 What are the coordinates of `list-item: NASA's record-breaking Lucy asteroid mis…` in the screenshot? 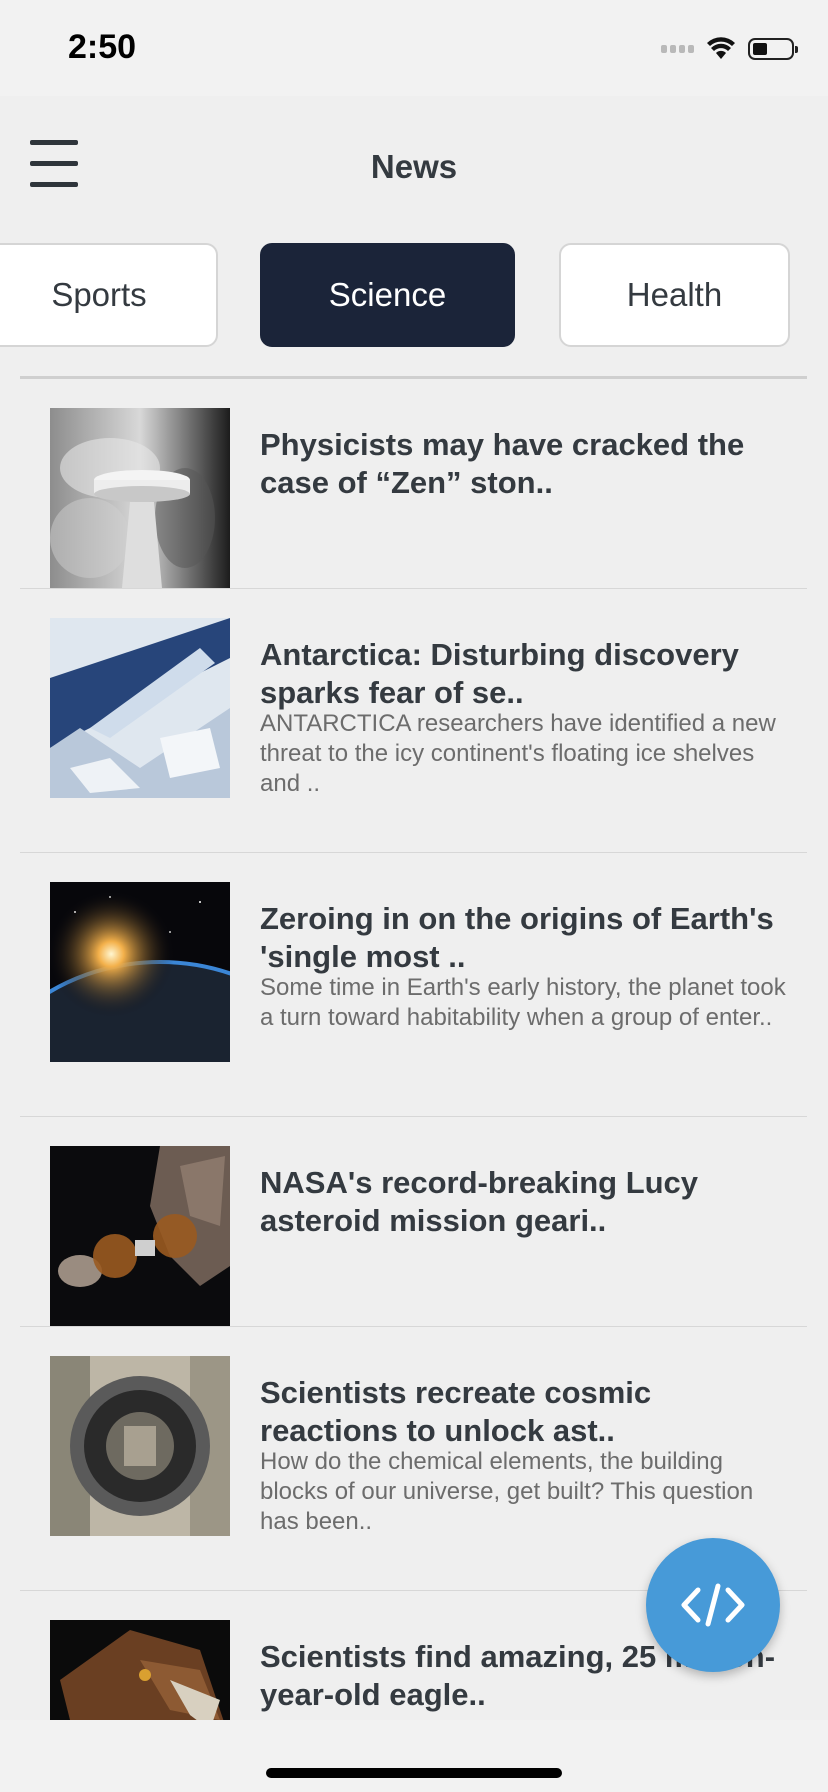 It's located at (413, 1222).